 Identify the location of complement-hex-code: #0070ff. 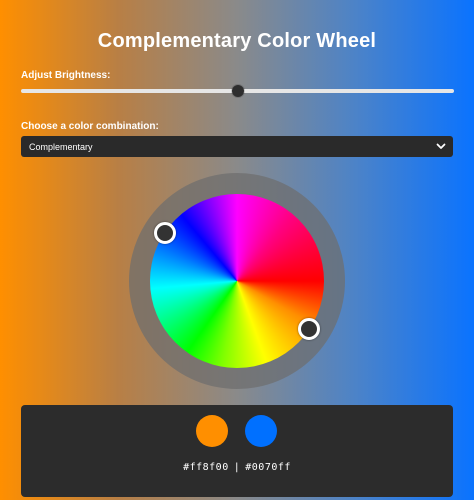
(268, 467).